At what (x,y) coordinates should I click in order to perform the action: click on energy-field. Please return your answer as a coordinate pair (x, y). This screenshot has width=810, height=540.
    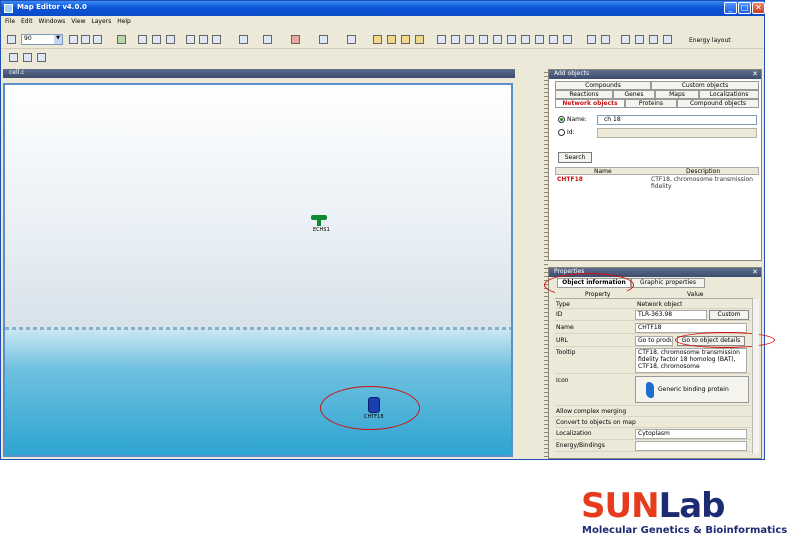
    Looking at the image, I should click on (691, 446).